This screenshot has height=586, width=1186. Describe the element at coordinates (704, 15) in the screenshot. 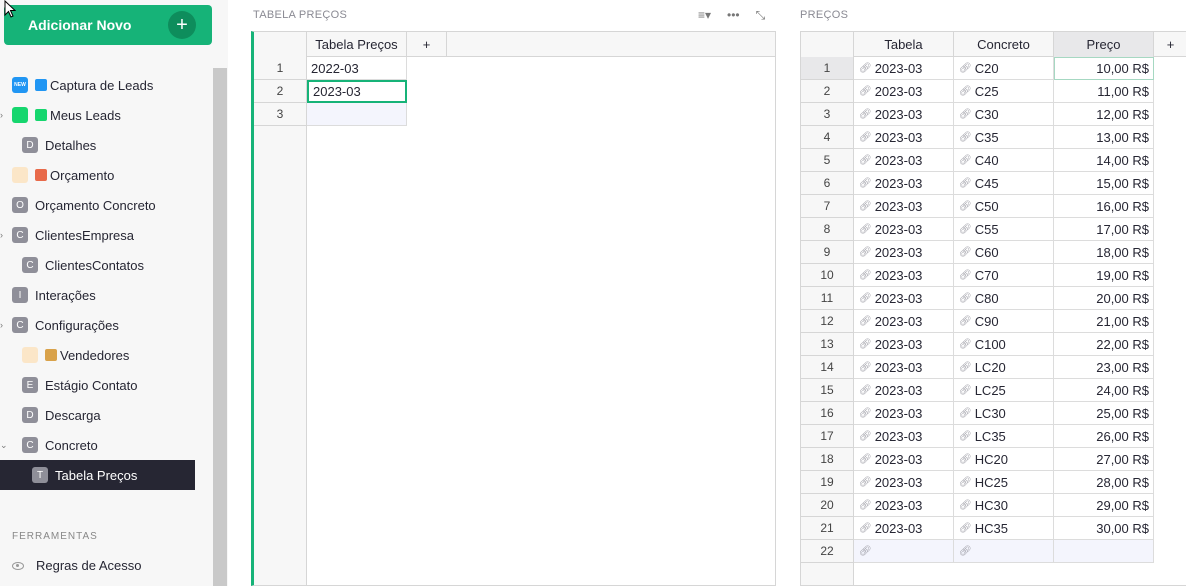

I see `sort-filter-icon: ≡▾` at that location.